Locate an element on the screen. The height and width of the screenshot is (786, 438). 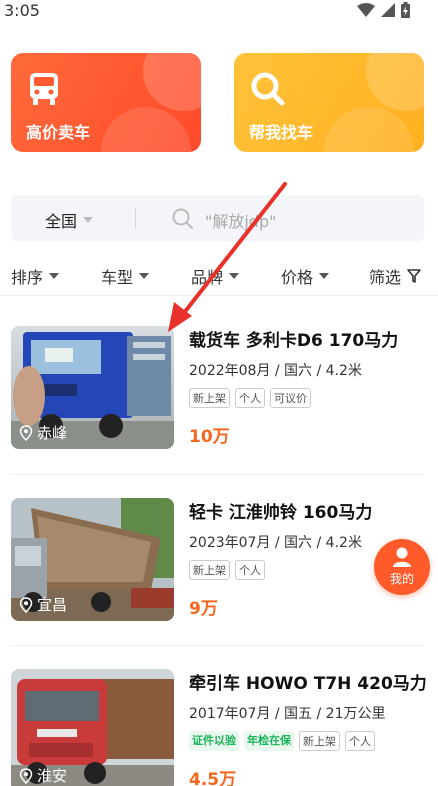
filter-more: 筛选 is located at coordinates (395, 276).